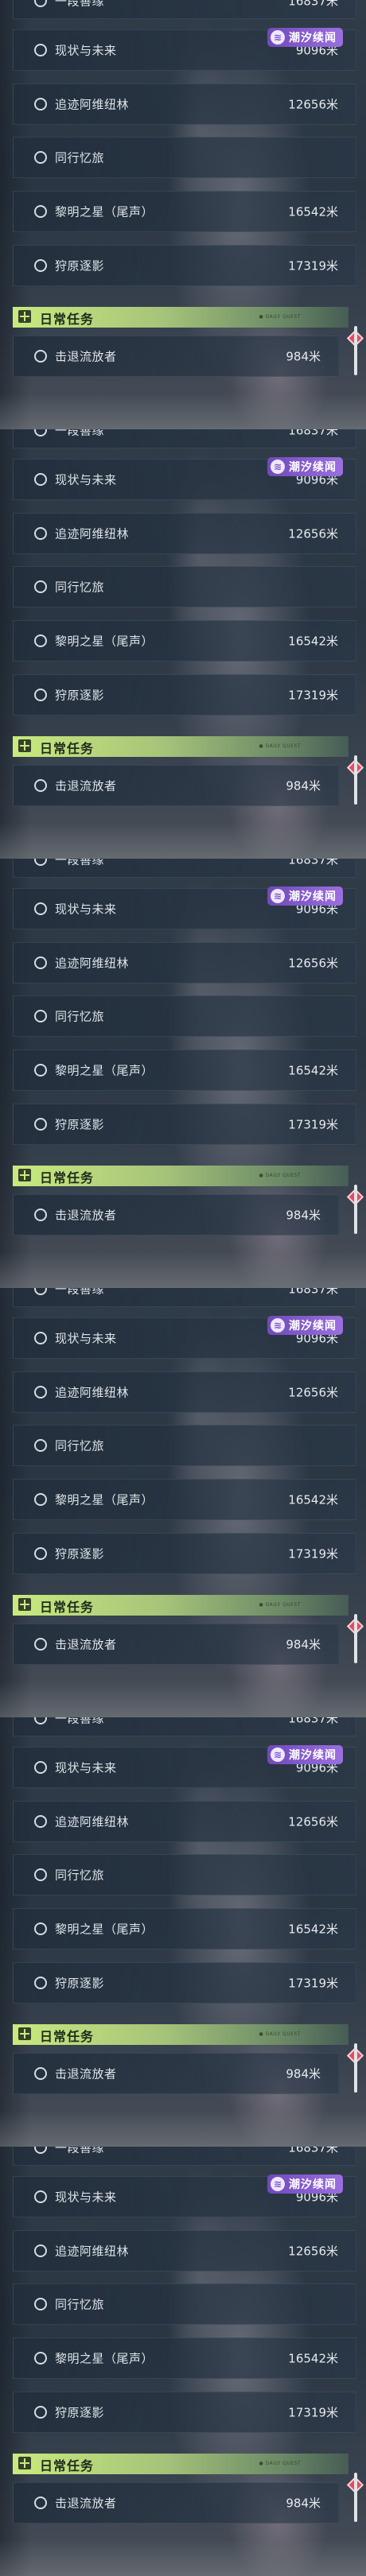  What do you see at coordinates (92, 963) in the screenshot?
I see `quest-title: 追迹阿维纽林` at bounding box center [92, 963].